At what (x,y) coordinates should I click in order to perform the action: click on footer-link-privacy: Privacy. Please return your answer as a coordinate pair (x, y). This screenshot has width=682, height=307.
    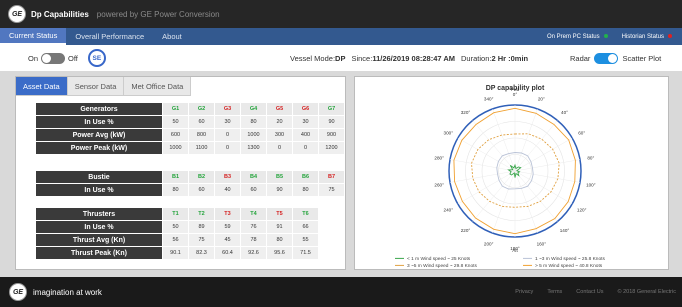
    Looking at the image, I should click on (524, 292).